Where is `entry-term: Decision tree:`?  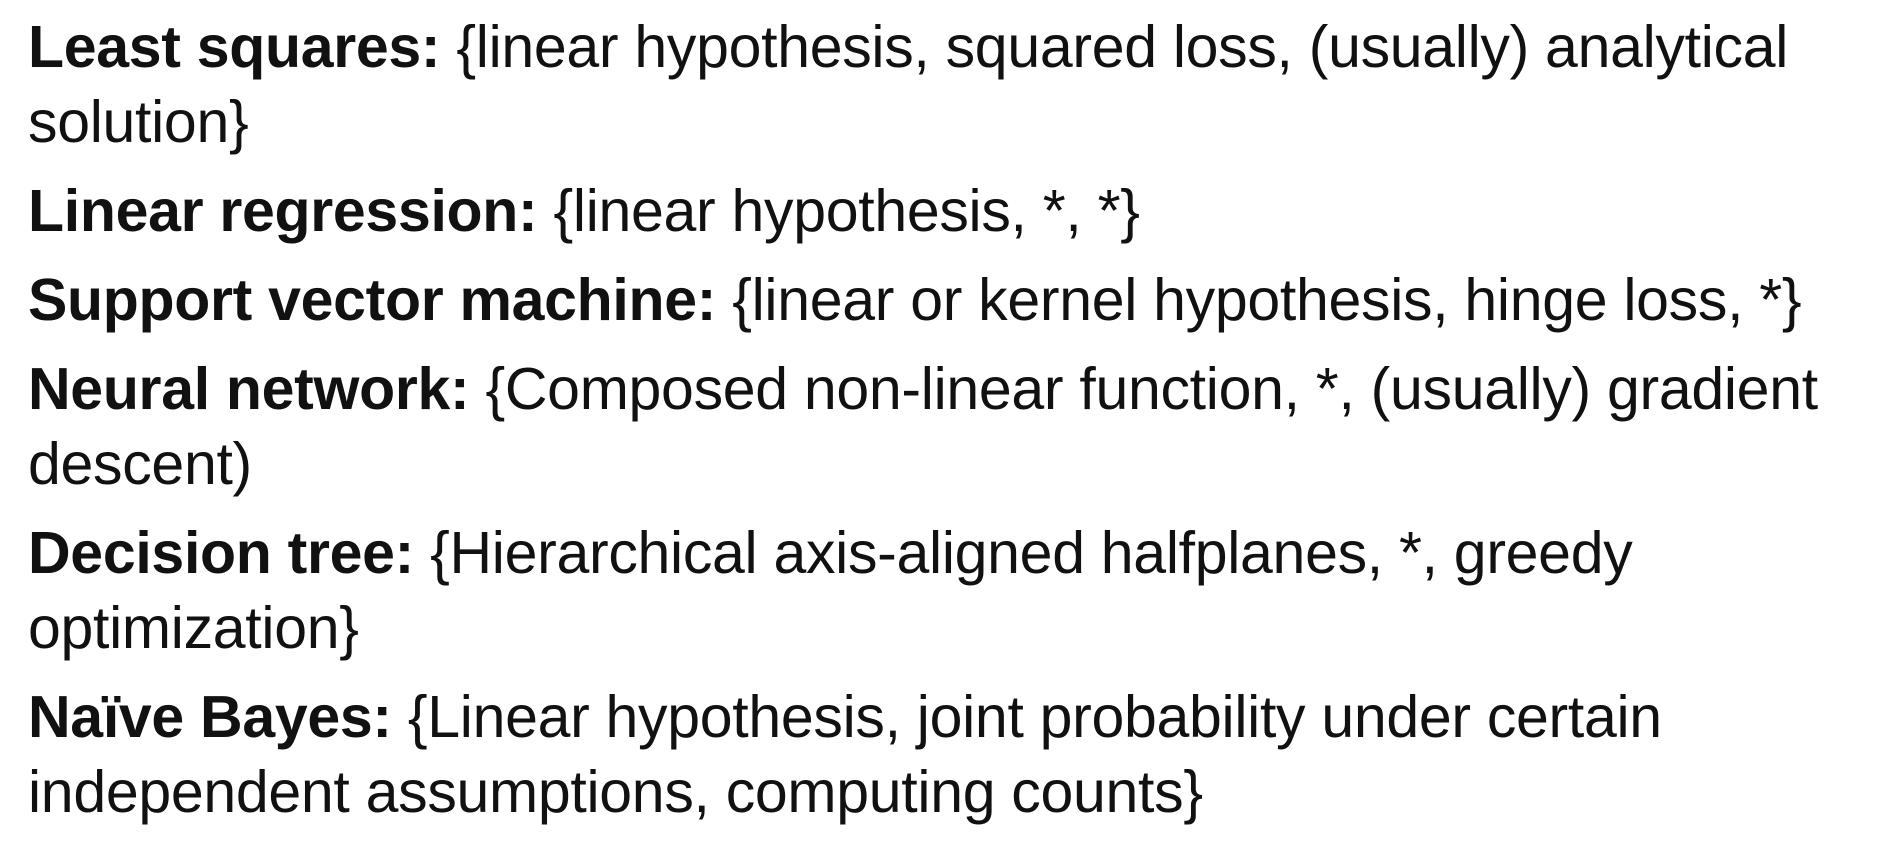
entry-term: Decision tree: is located at coordinates (221, 553).